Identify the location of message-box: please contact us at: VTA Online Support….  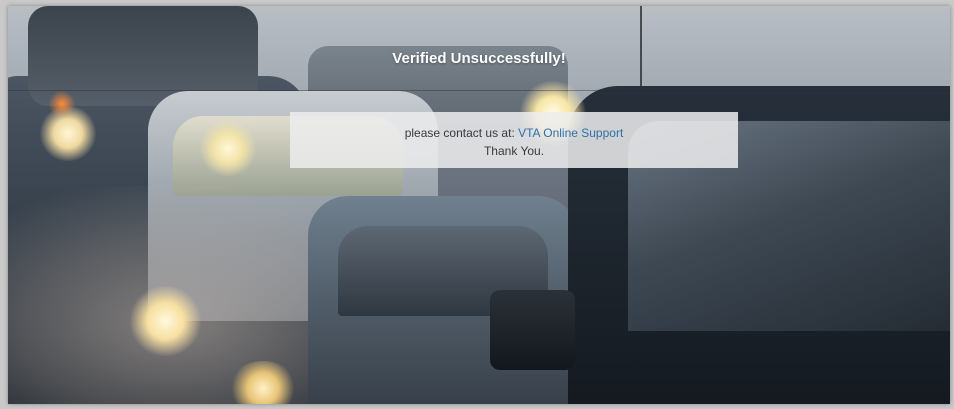
(514, 140).